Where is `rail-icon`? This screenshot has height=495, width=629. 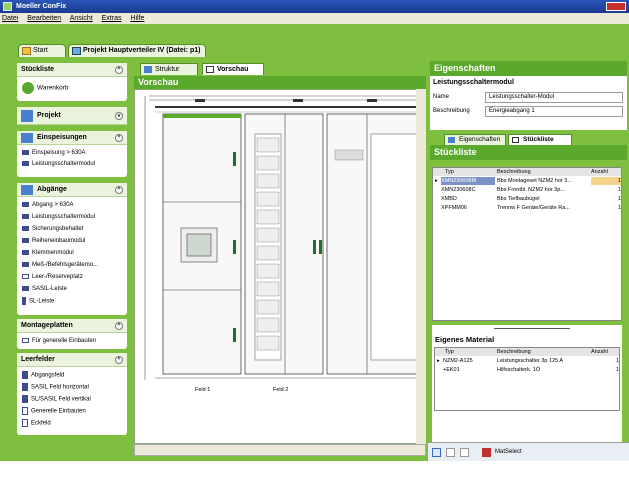
rail-icon is located at coordinates (24, 301).